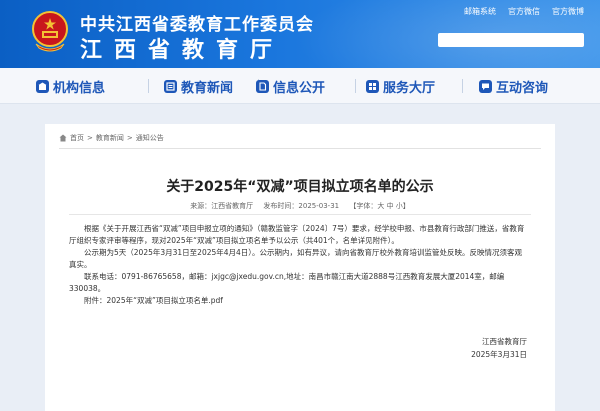  I want to click on nav-item-service-hall: 服务大厅, so click(401, 86).